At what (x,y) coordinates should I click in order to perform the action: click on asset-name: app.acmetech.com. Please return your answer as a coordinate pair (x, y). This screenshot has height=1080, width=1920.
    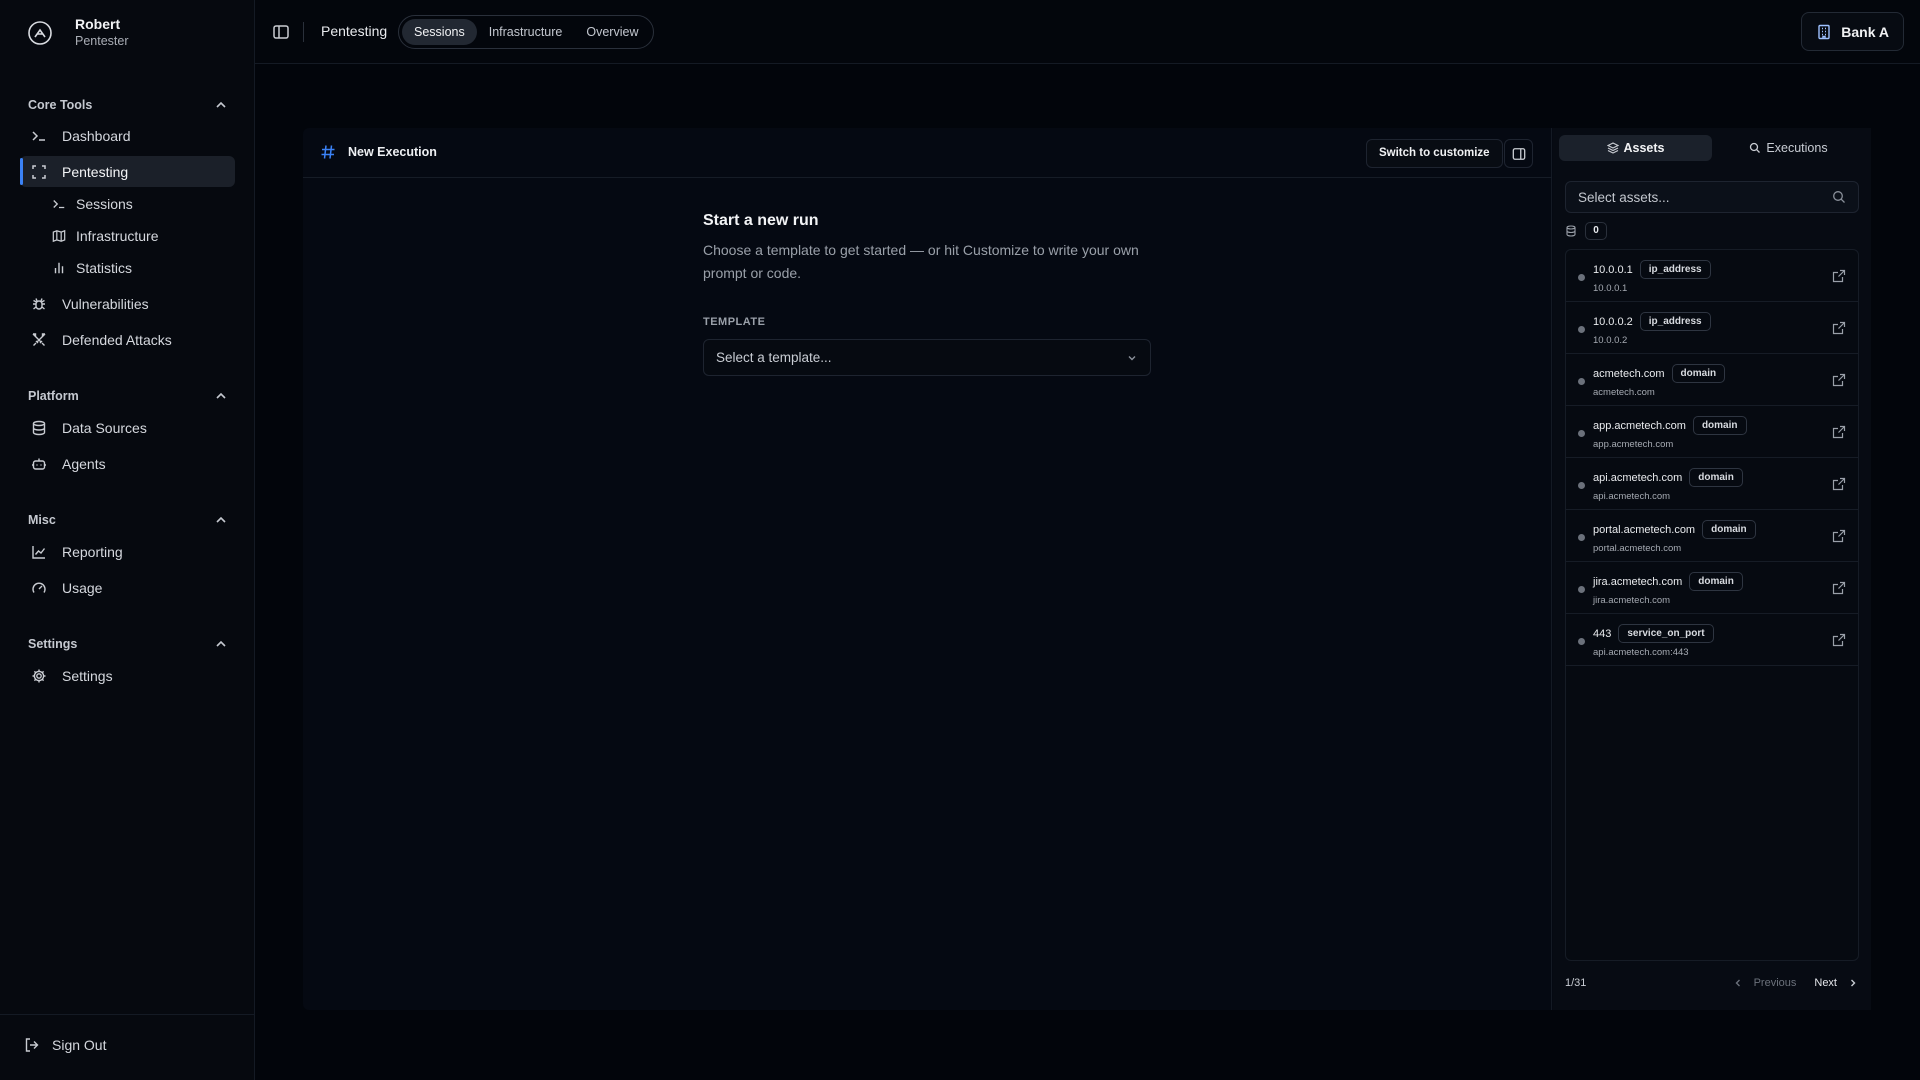
    Looking at the image, I should click on (1639, 425).